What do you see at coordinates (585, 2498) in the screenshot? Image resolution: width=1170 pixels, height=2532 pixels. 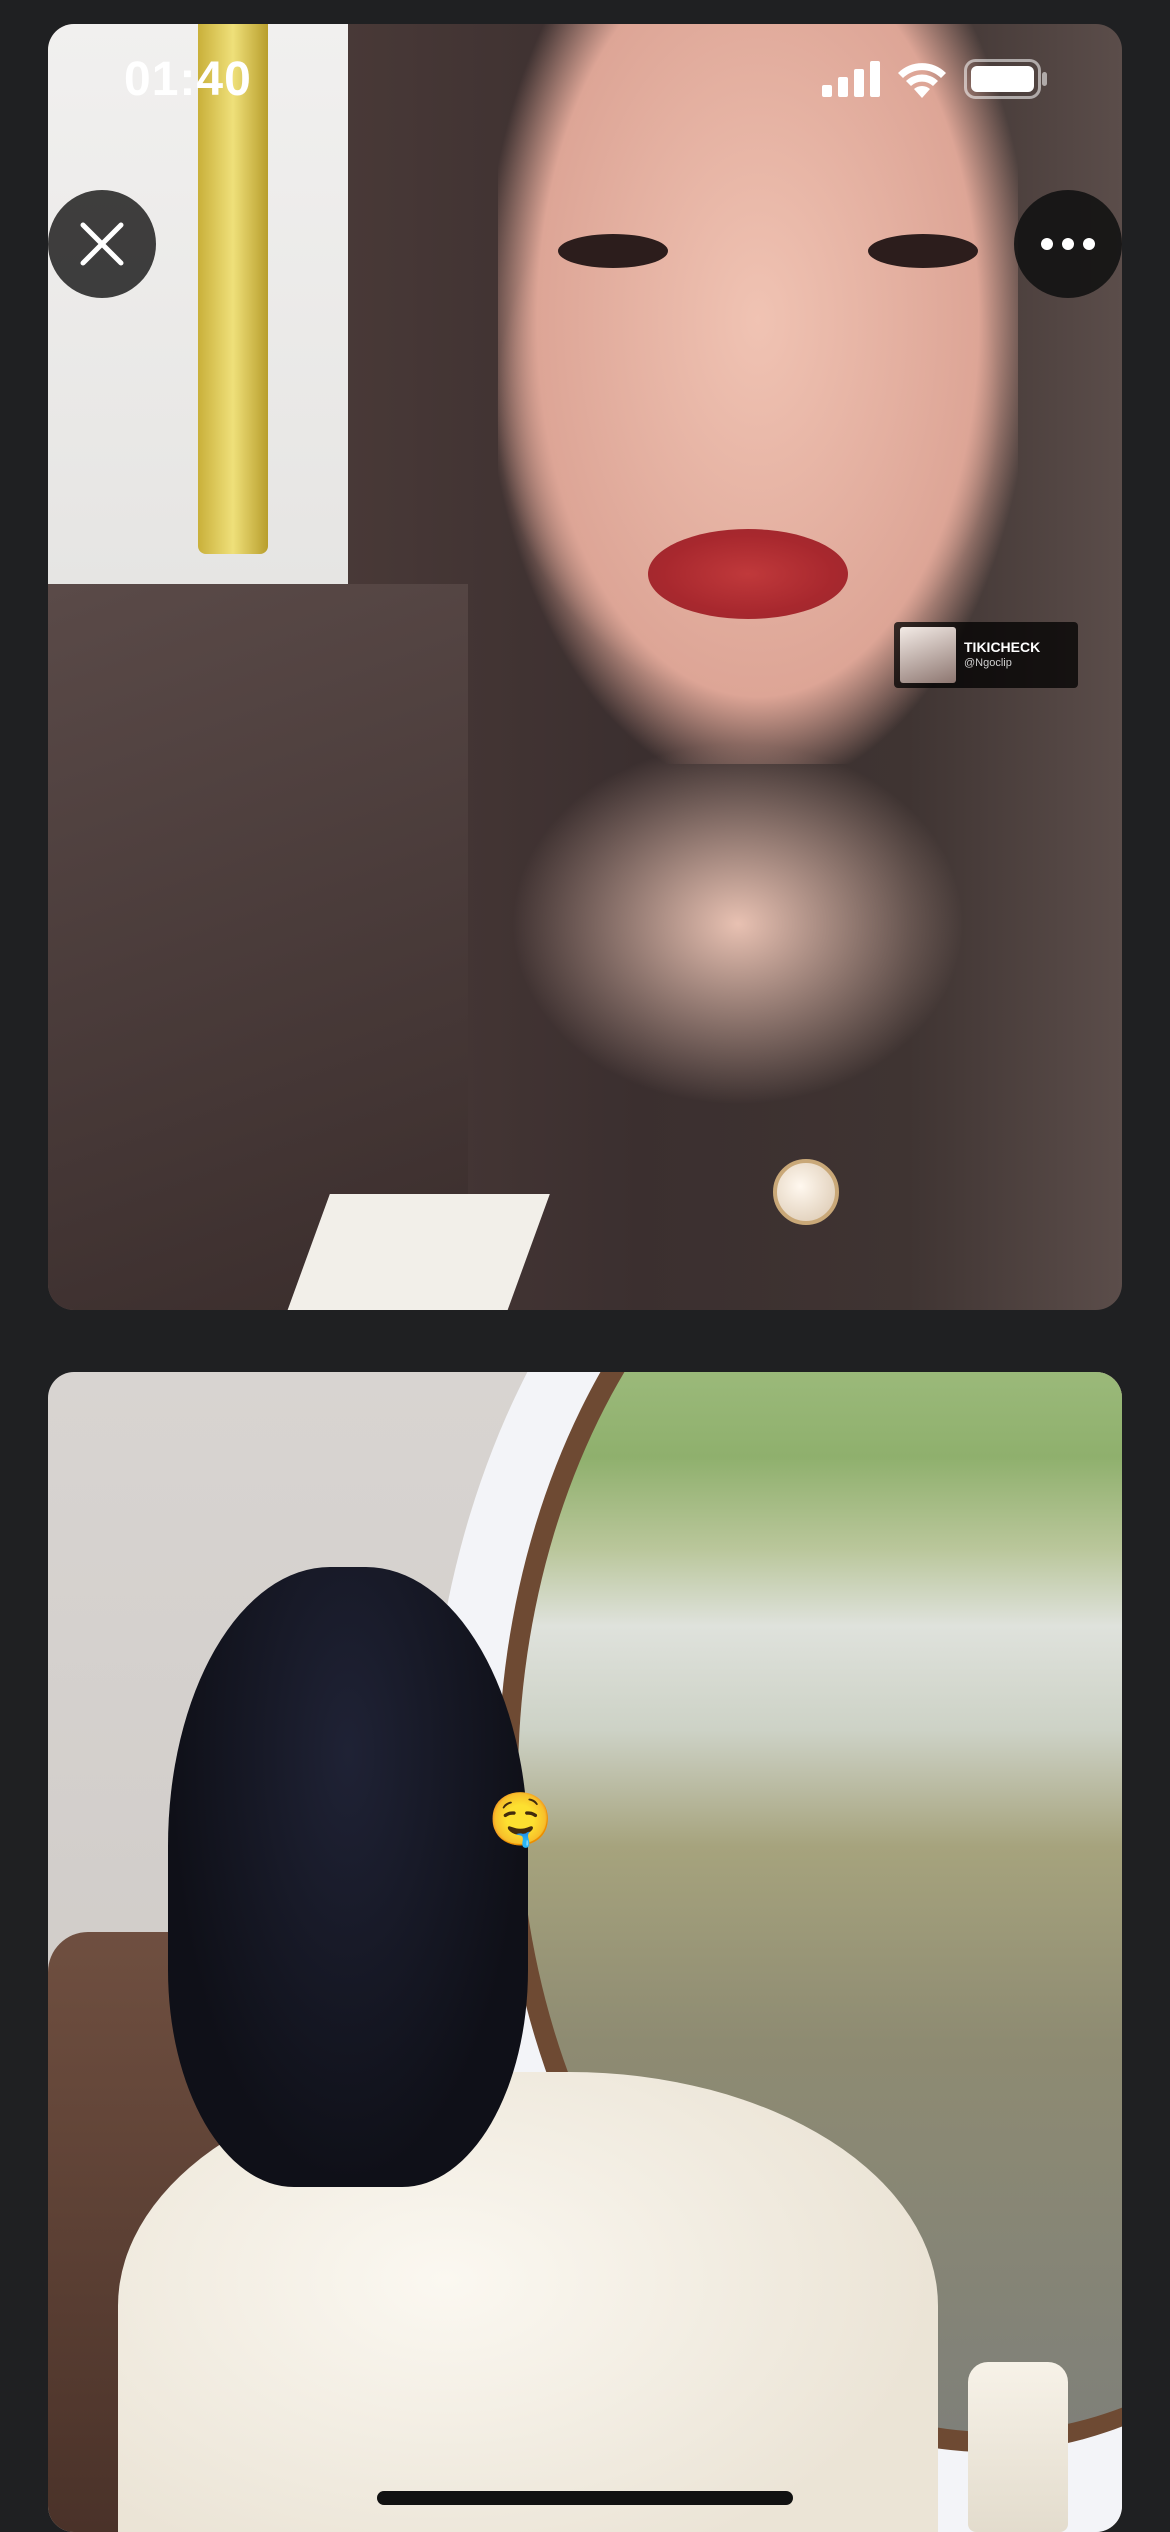 I see `home-indicator` at bounding box center [585, 2498].